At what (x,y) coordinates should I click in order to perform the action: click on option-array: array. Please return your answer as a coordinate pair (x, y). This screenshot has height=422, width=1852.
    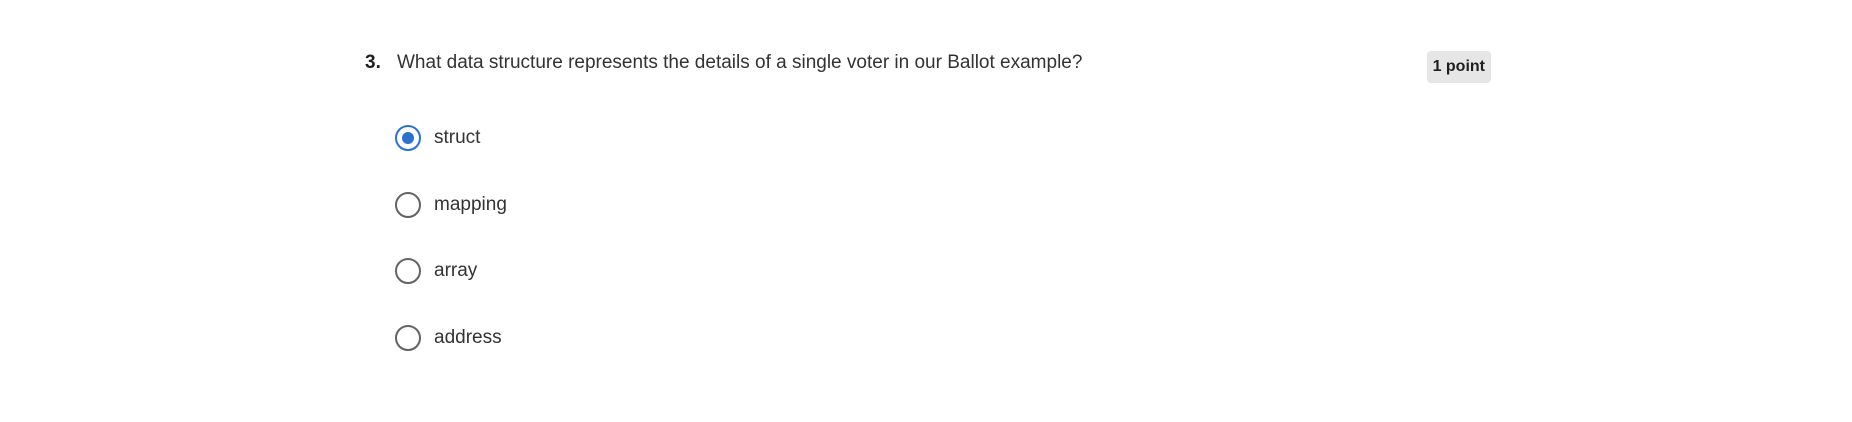
    Looking at the image, I should click on (451, 271).